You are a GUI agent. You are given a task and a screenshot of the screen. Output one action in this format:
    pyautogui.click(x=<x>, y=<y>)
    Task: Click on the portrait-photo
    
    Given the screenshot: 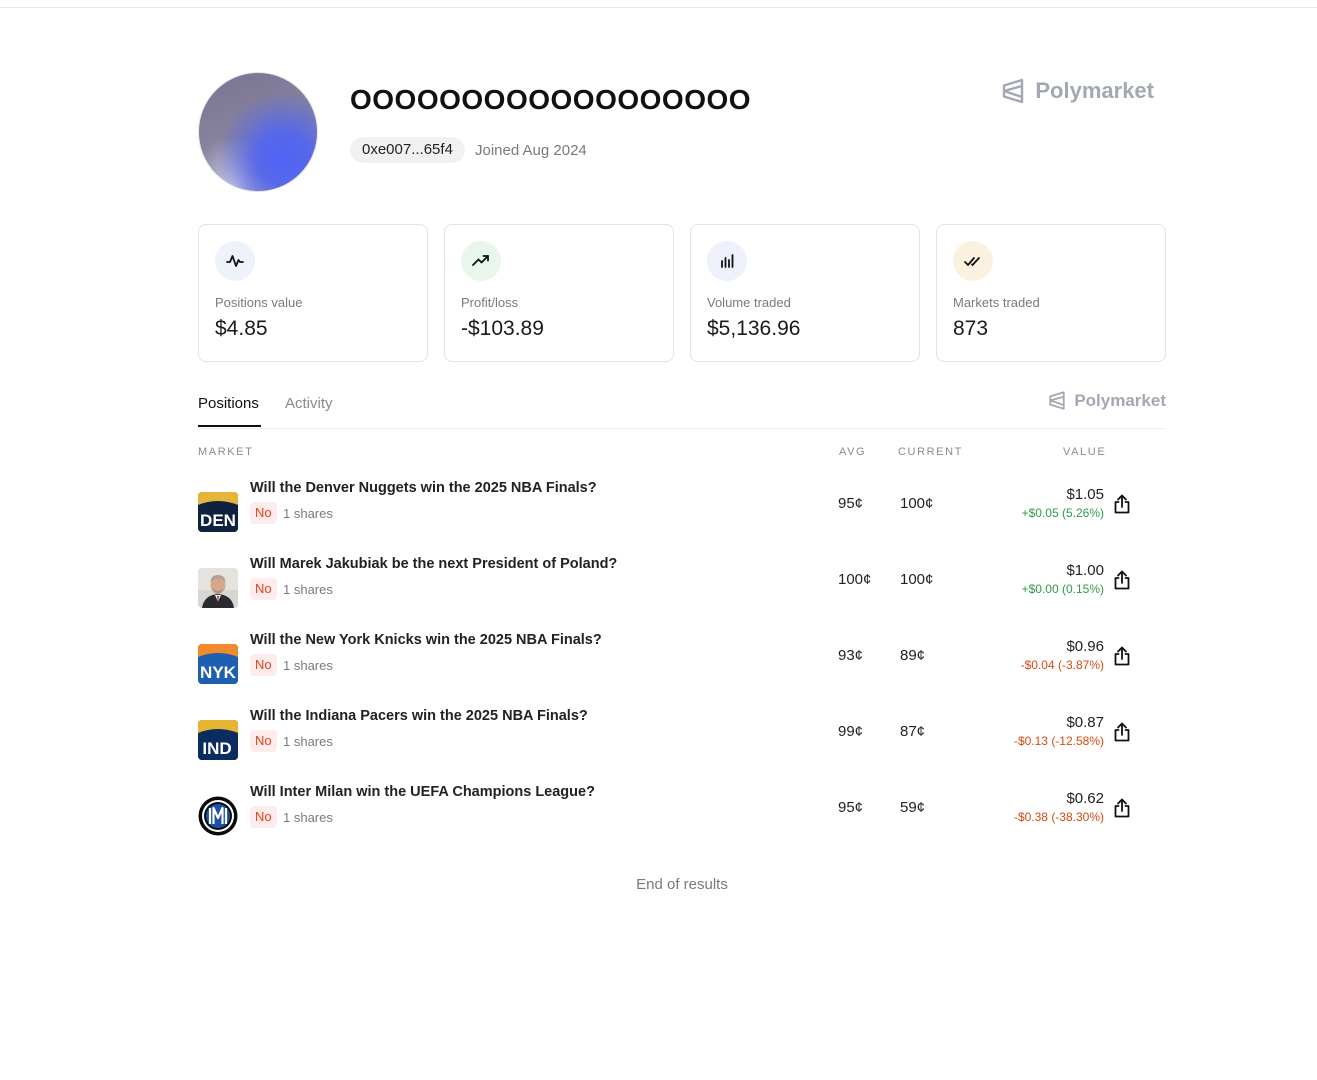 What is the action you would take?
    pyautogui.click(x=218, y=588)
    